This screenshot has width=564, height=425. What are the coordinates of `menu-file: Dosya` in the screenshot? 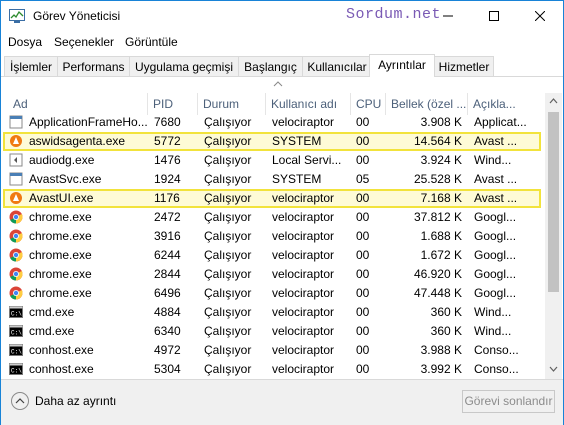 It's located at (25, 42).